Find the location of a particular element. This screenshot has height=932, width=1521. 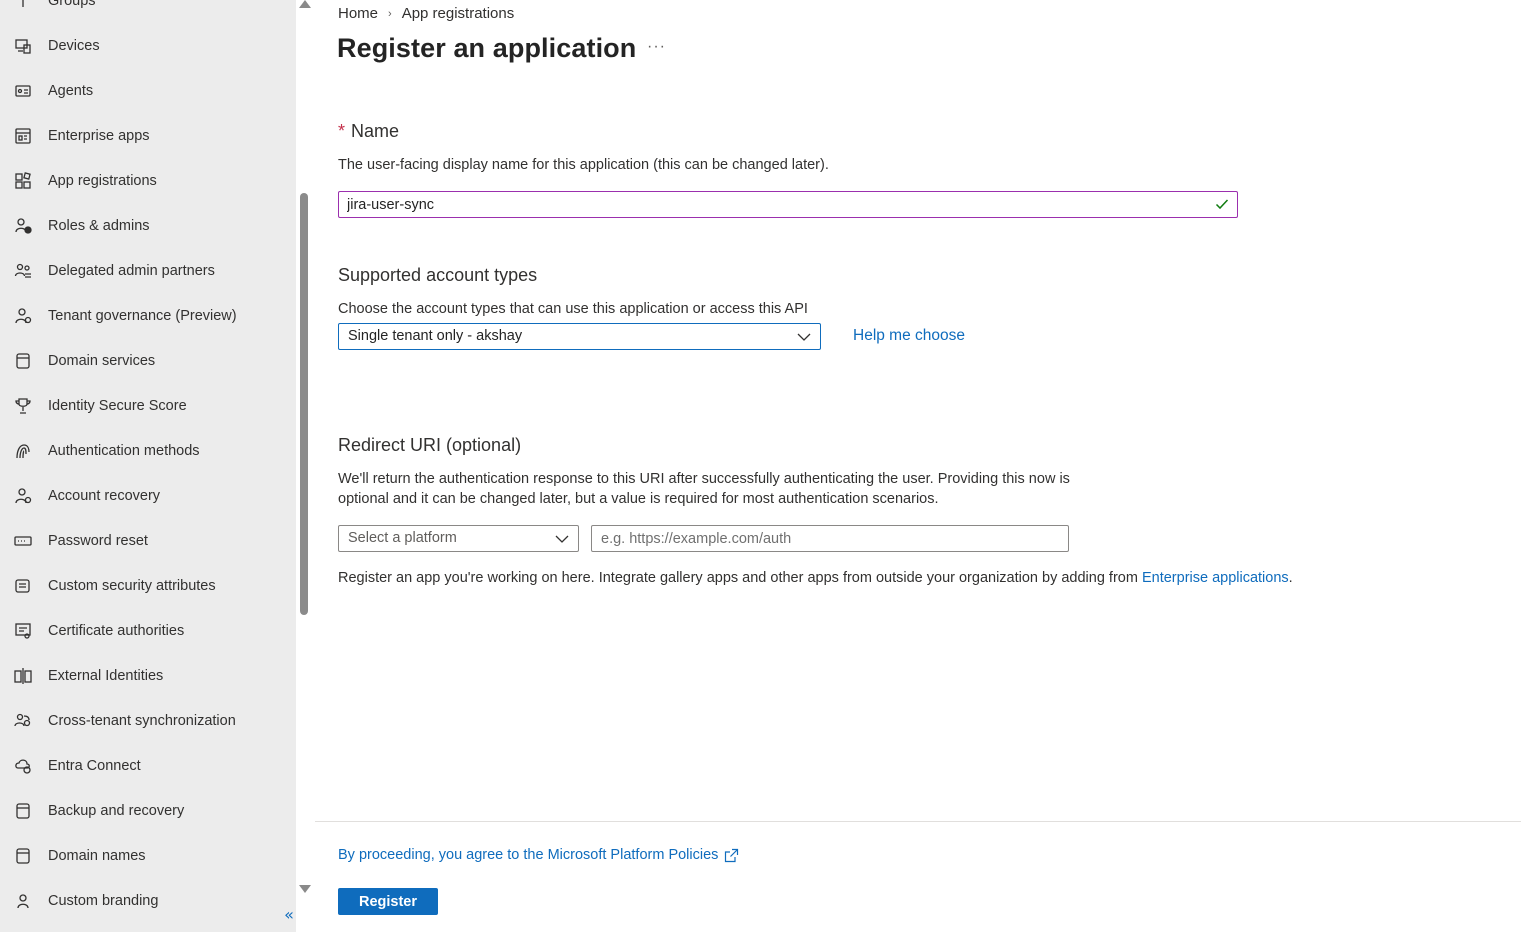

sidebar-item-custom-security-attributes: Custom security attributes is located at coordinates (148, 585).